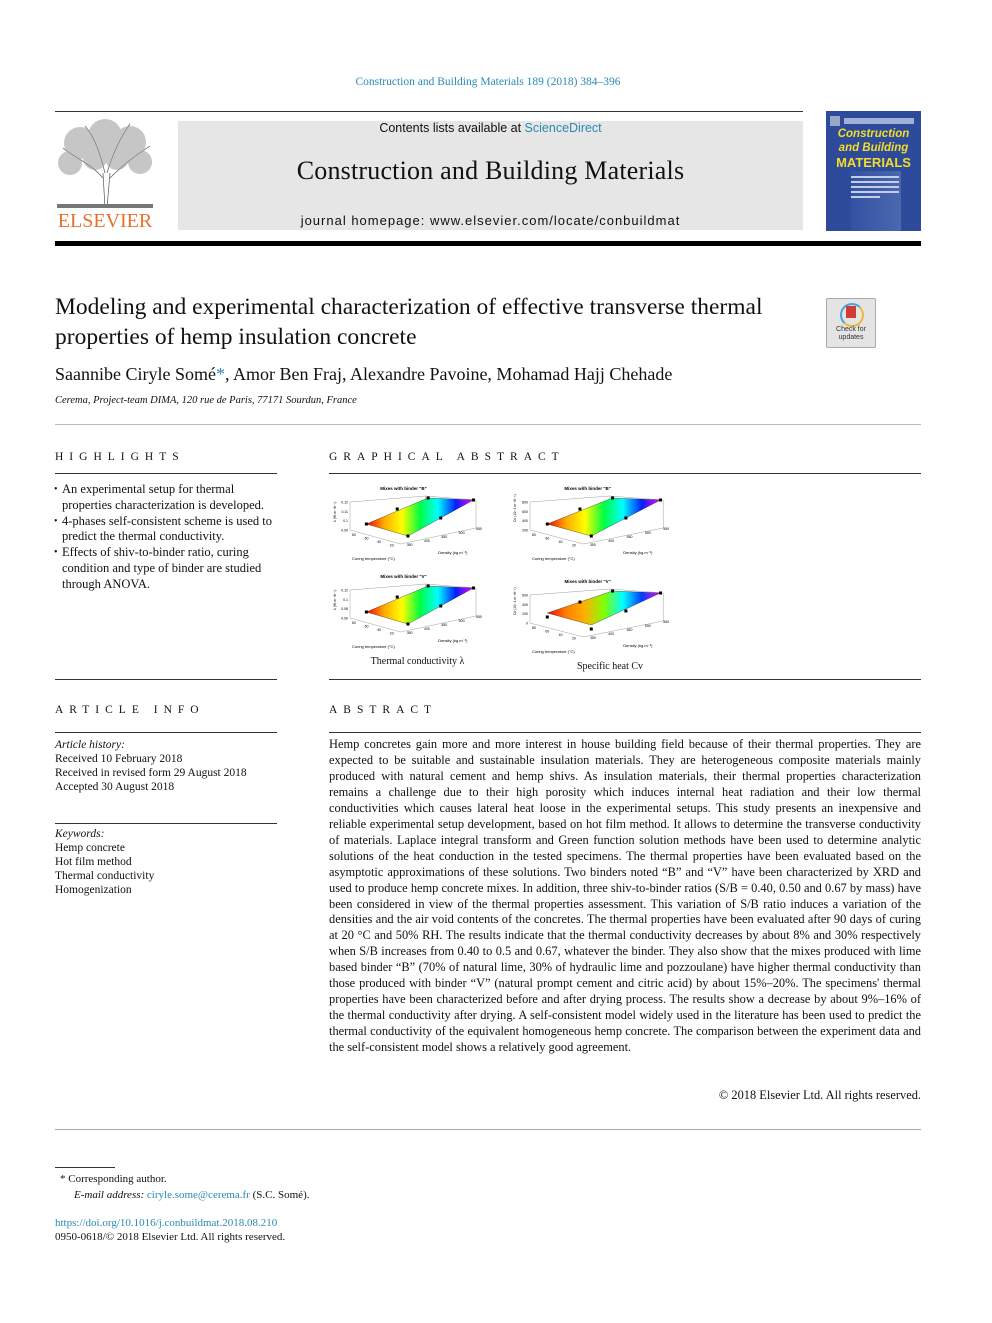 This screenshot has height=1323, width=992. What do you see at coordinates (166, 473) in the screenshot?
I see `highlights-rule` at bounding box center [166, 473].